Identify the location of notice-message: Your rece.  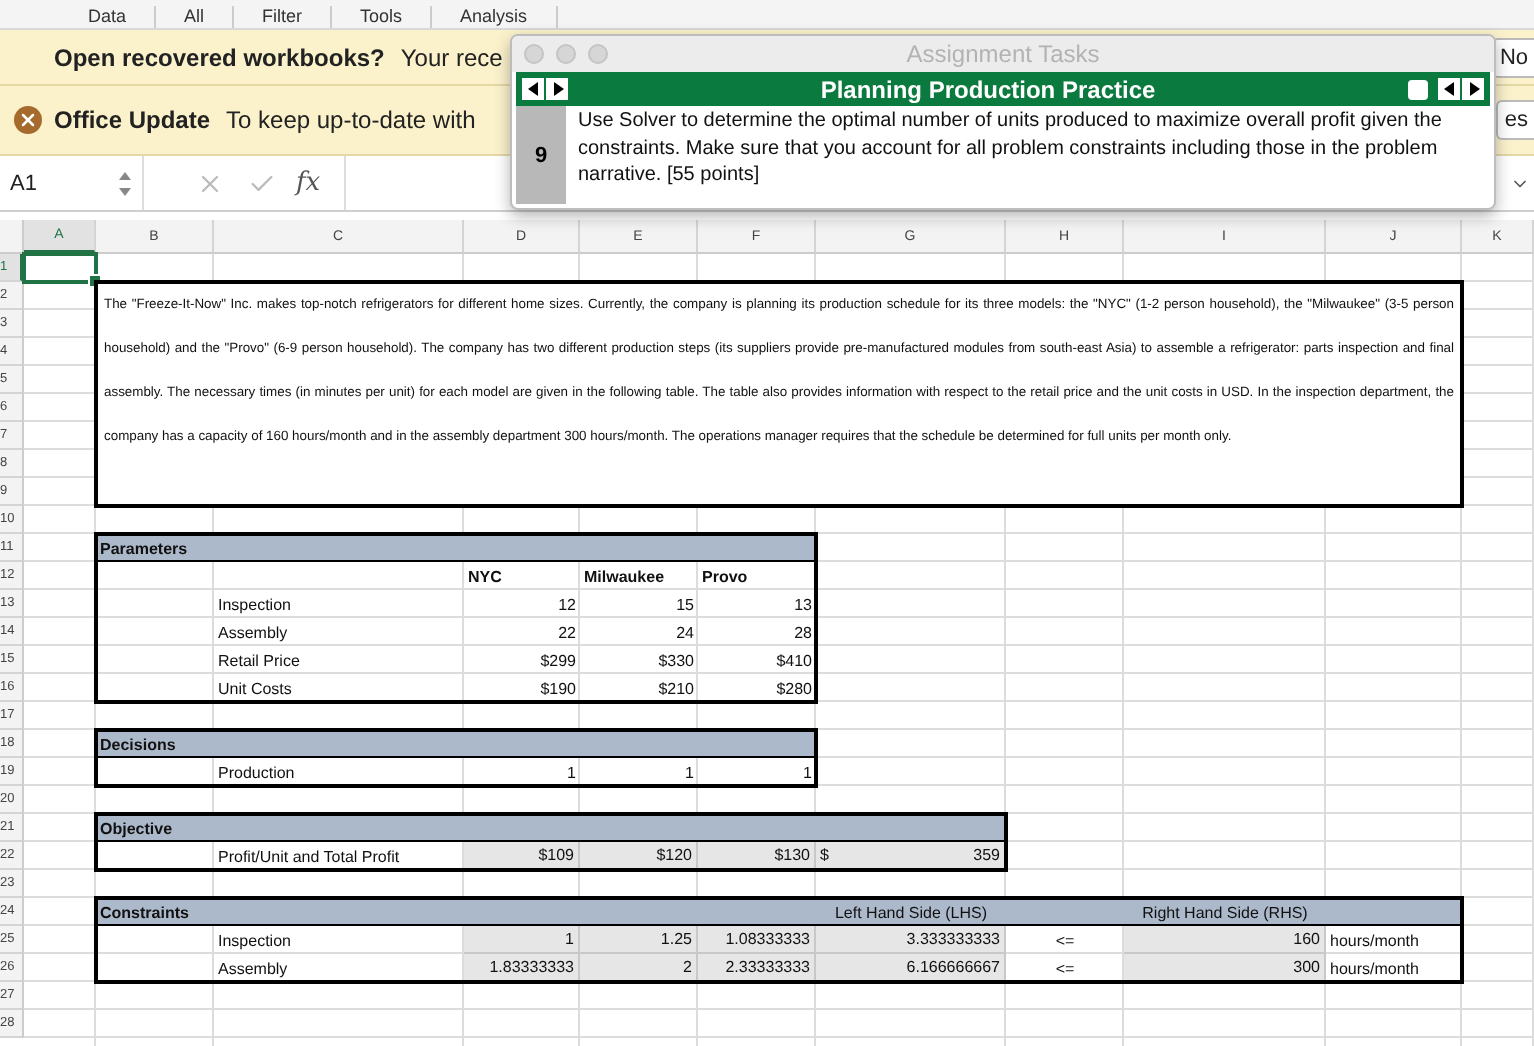
(451, 57).